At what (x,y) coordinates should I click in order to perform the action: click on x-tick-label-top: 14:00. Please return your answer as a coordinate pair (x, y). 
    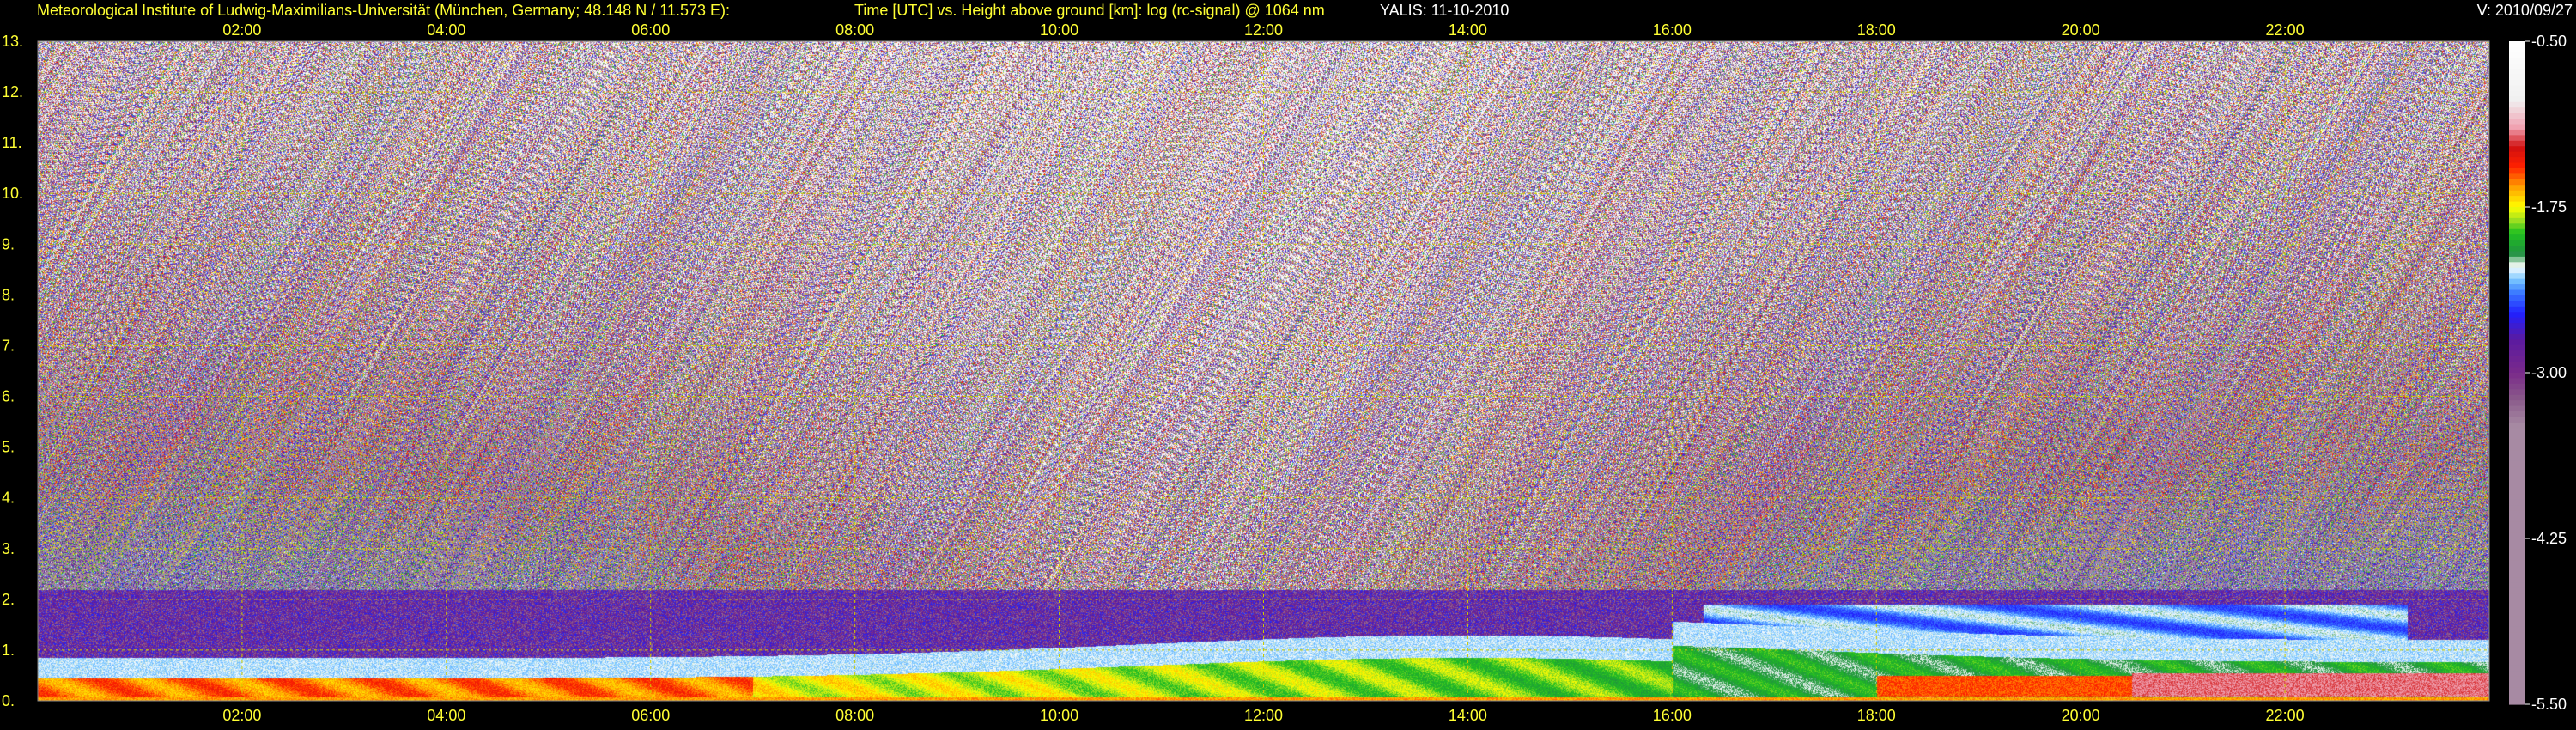
    Looking at the image, I should click on (1468, 30).